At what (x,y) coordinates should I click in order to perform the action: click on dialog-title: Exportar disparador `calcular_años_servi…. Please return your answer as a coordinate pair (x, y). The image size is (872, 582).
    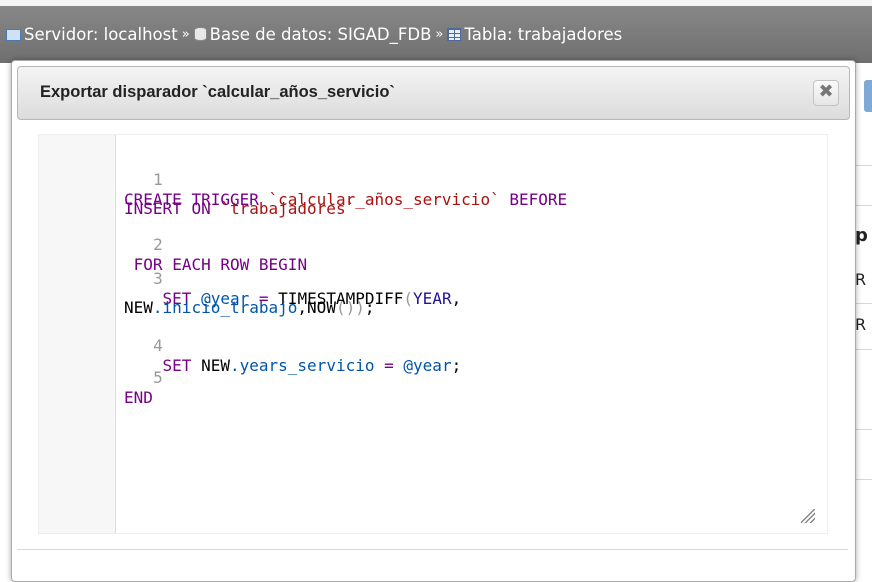
    Looking at the image, I should click on (217, 92).